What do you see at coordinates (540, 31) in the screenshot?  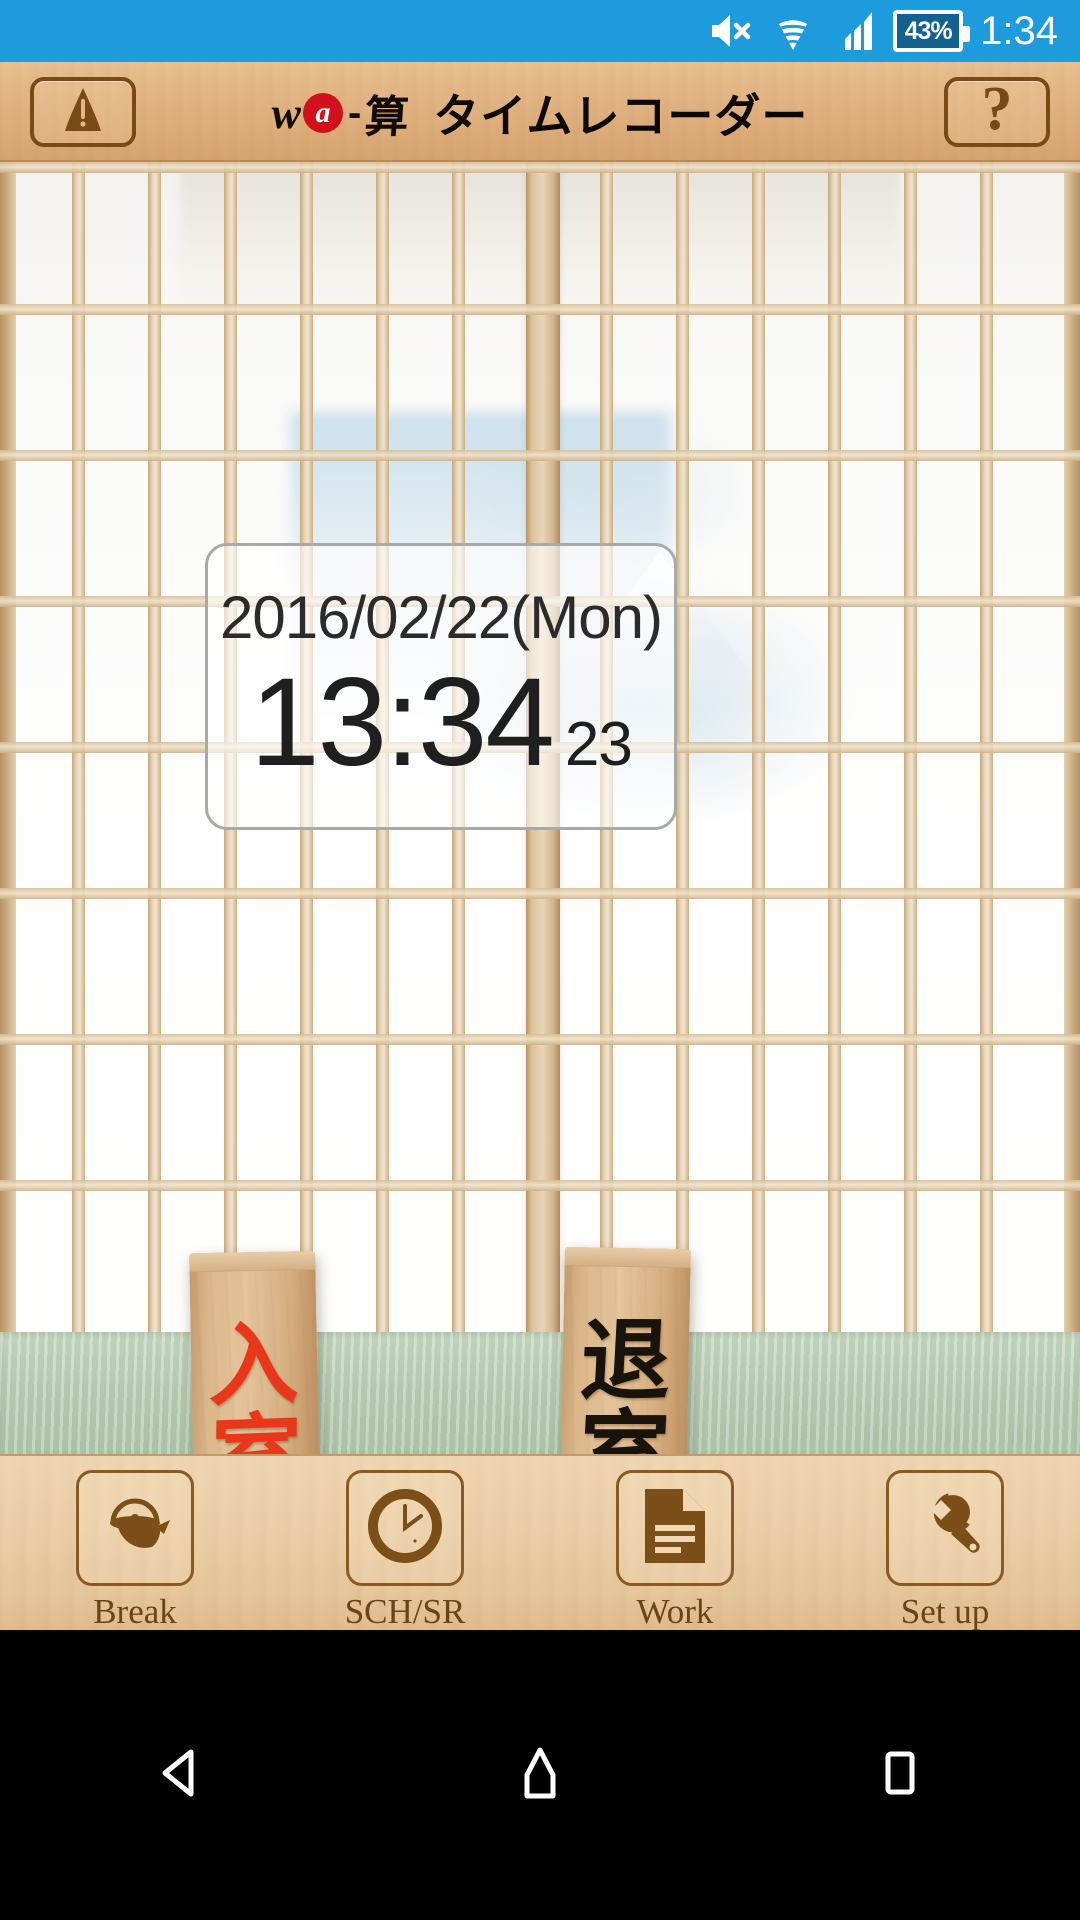 I see `android-status-bar: 43% 1:34` at bounding box center [540, 31].